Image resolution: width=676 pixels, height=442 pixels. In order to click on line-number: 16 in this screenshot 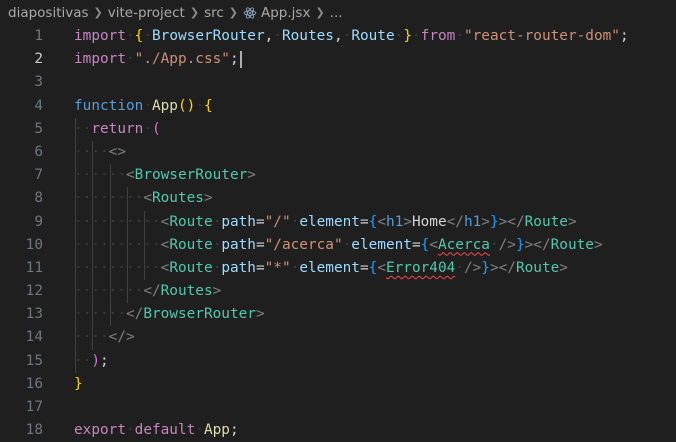, I will do `click(34, 383)`.